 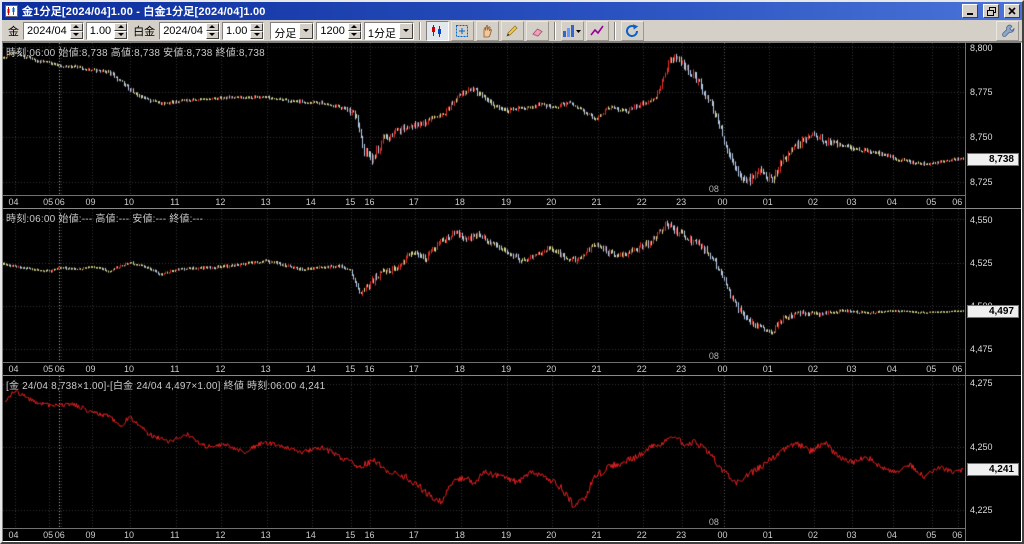 I want to click on pencil-icon, so click(x=512, y=31).